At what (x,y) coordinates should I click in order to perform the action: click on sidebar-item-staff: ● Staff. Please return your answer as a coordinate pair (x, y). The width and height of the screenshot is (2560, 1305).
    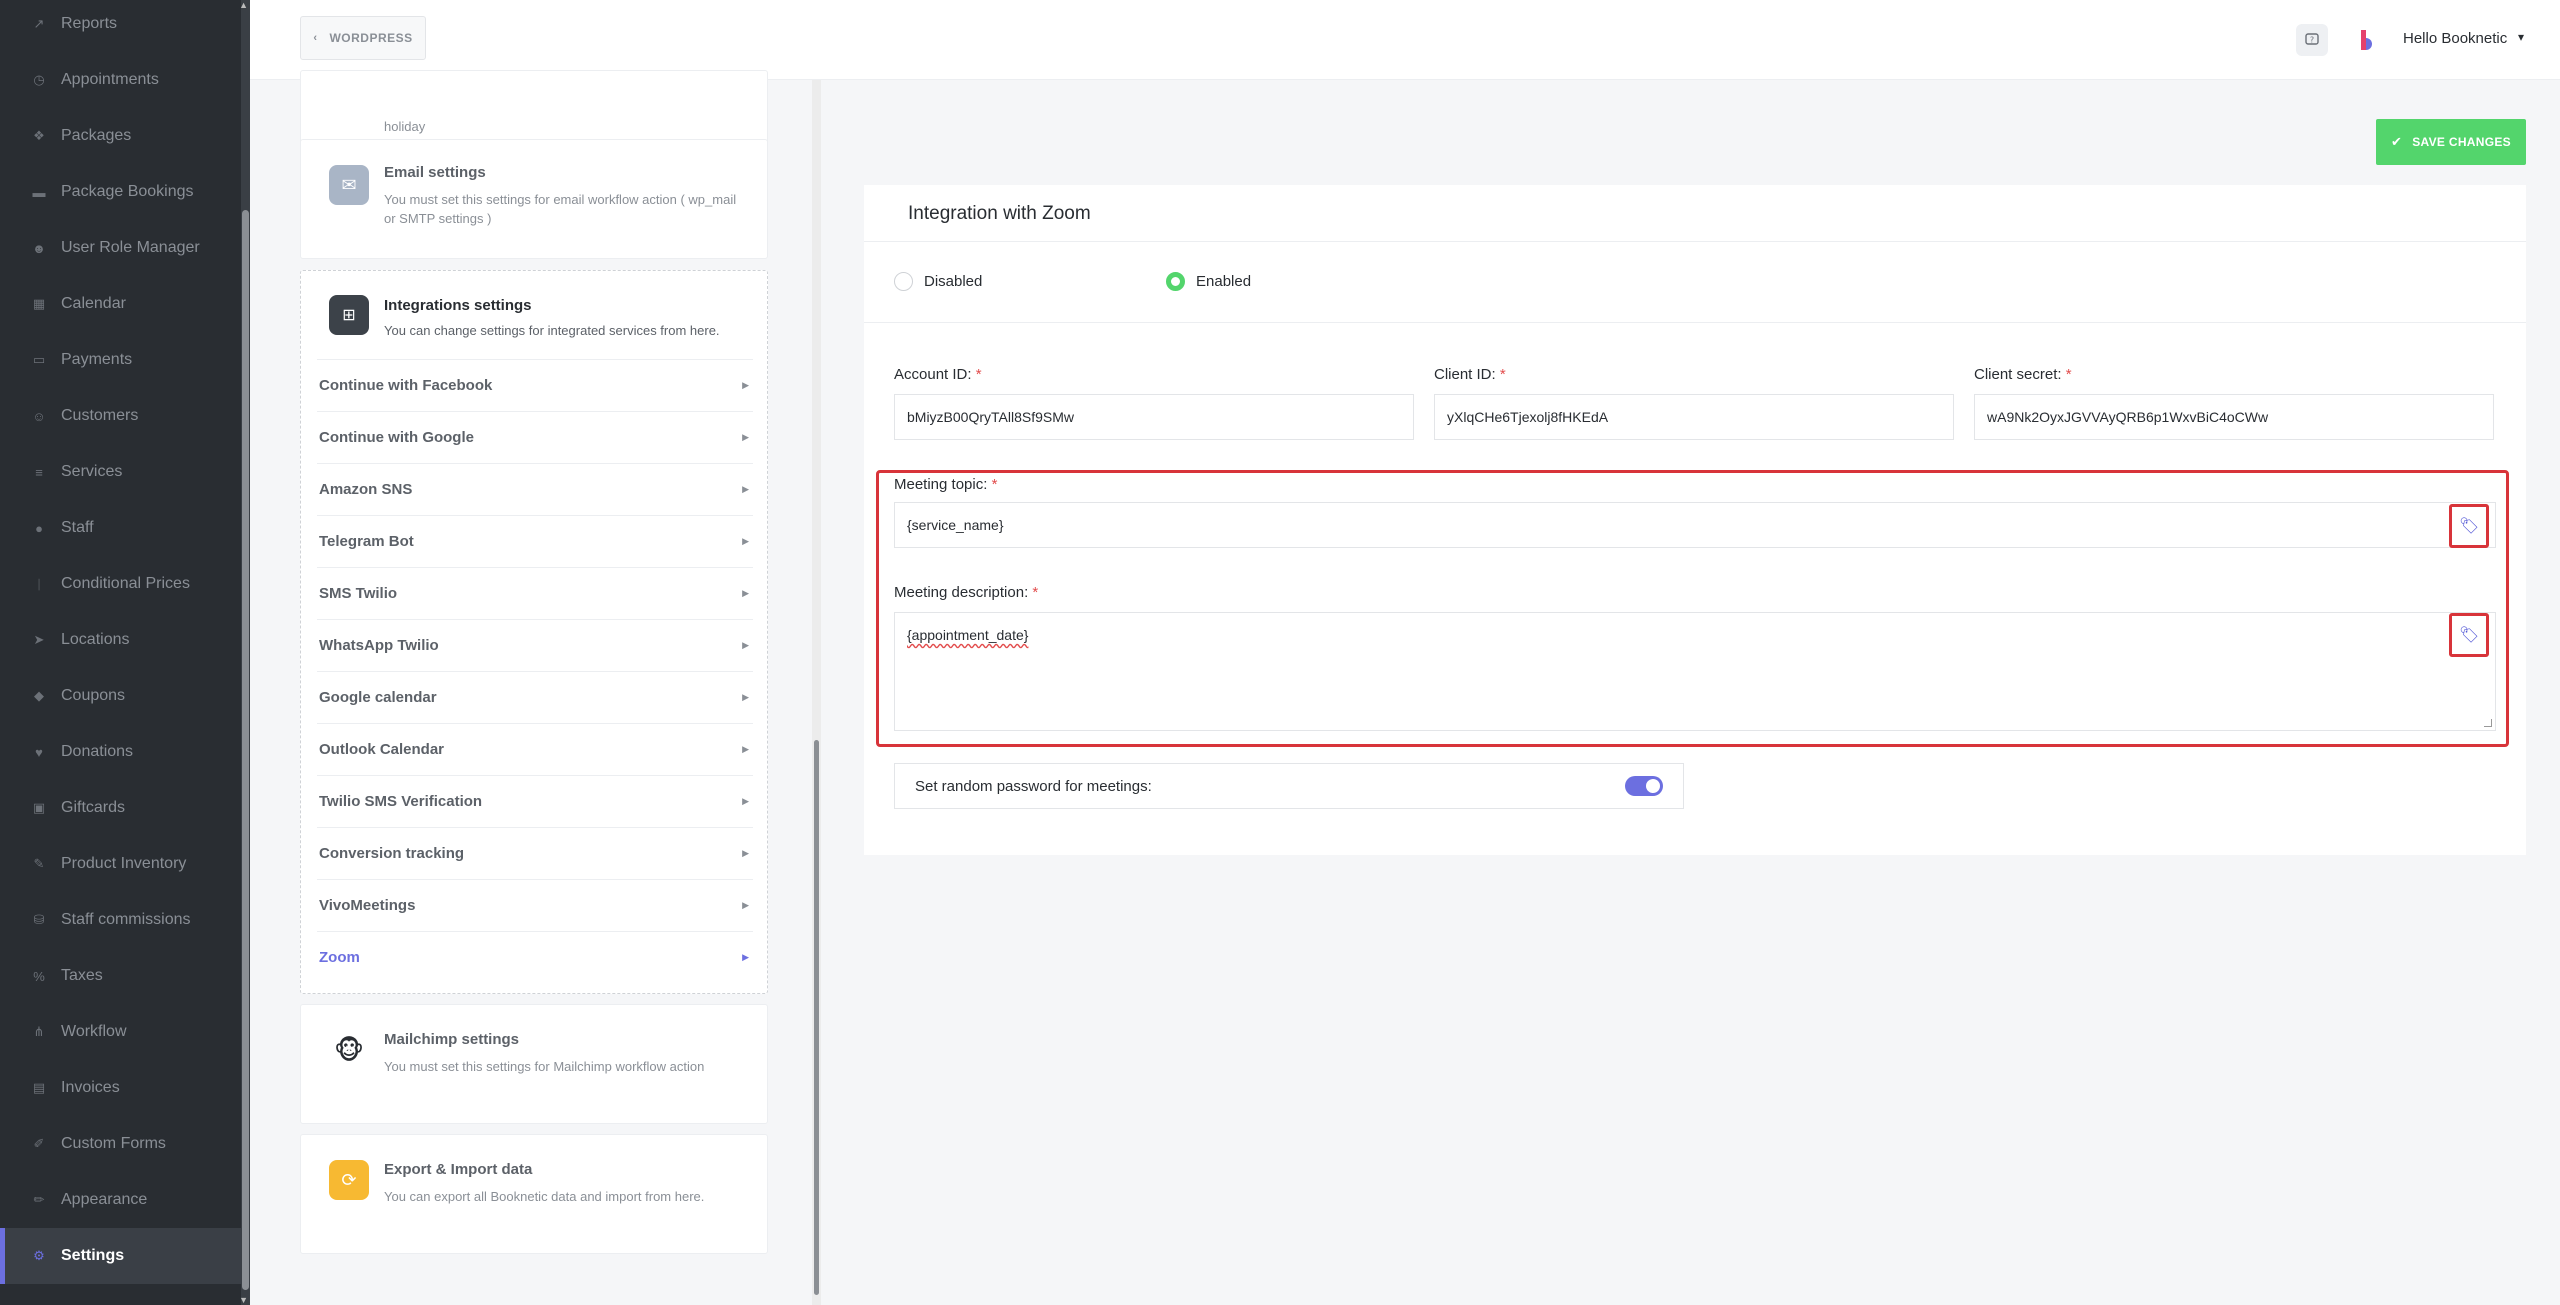
    Looking at the image, I should click on (120, 528).